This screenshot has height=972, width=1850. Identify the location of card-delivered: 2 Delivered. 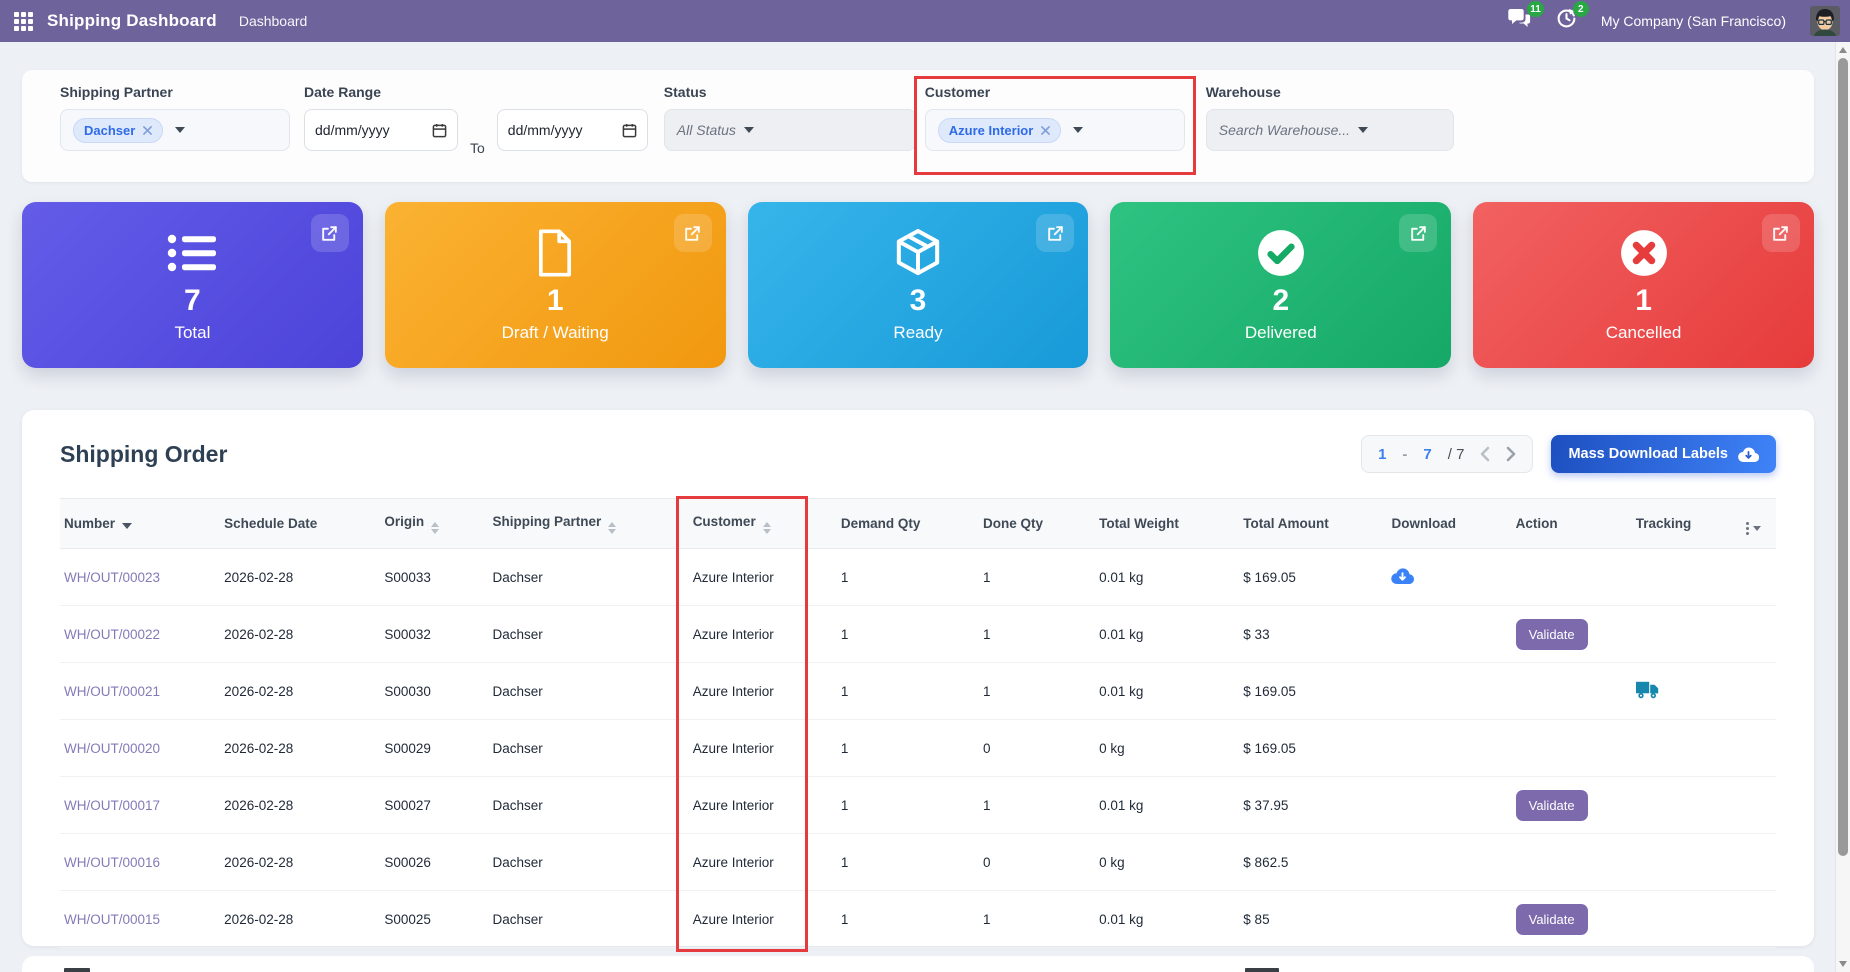
(1281, 285).